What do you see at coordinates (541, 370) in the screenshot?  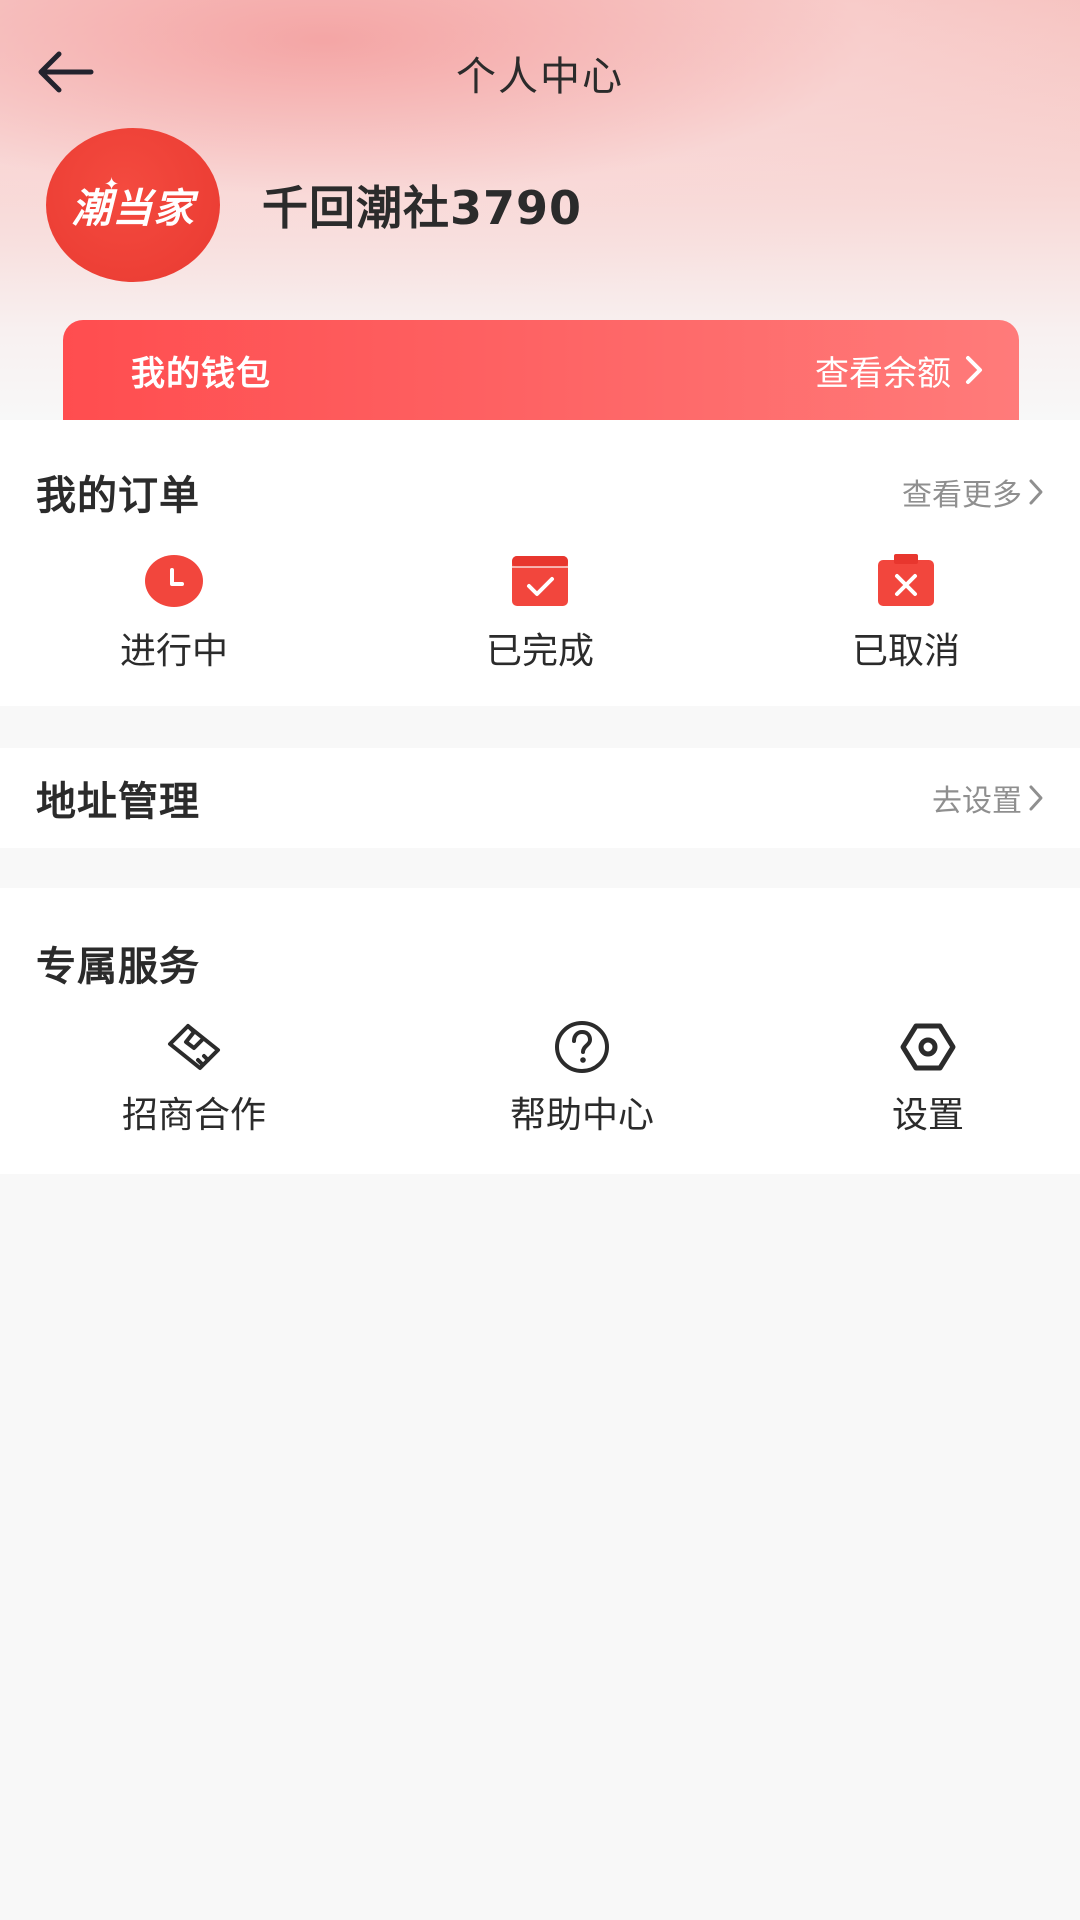 I see `wallet-banner: 我的钱包 查看余额` at bounding box center [541, 370].